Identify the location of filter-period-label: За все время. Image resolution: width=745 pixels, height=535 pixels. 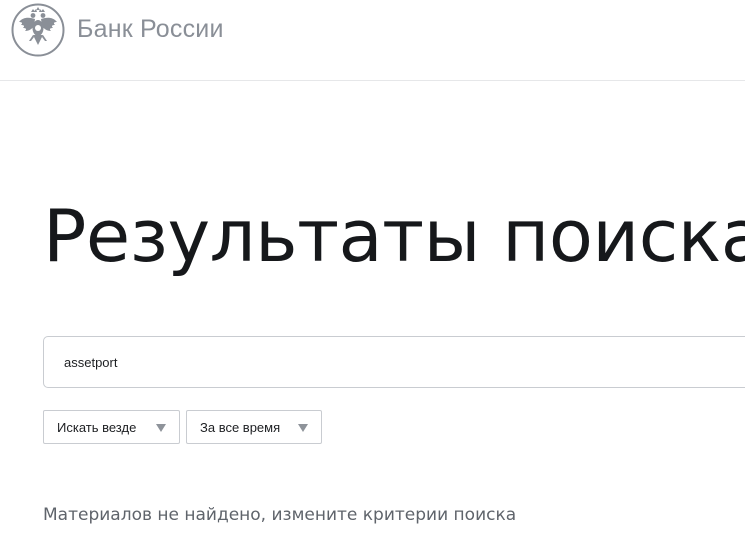
(240, 427).